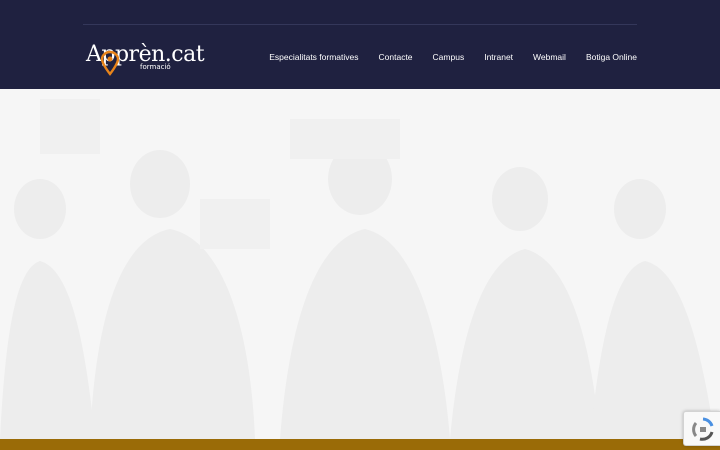  I want to click on nav-item-intranet: Intranet, so click(498, 57).